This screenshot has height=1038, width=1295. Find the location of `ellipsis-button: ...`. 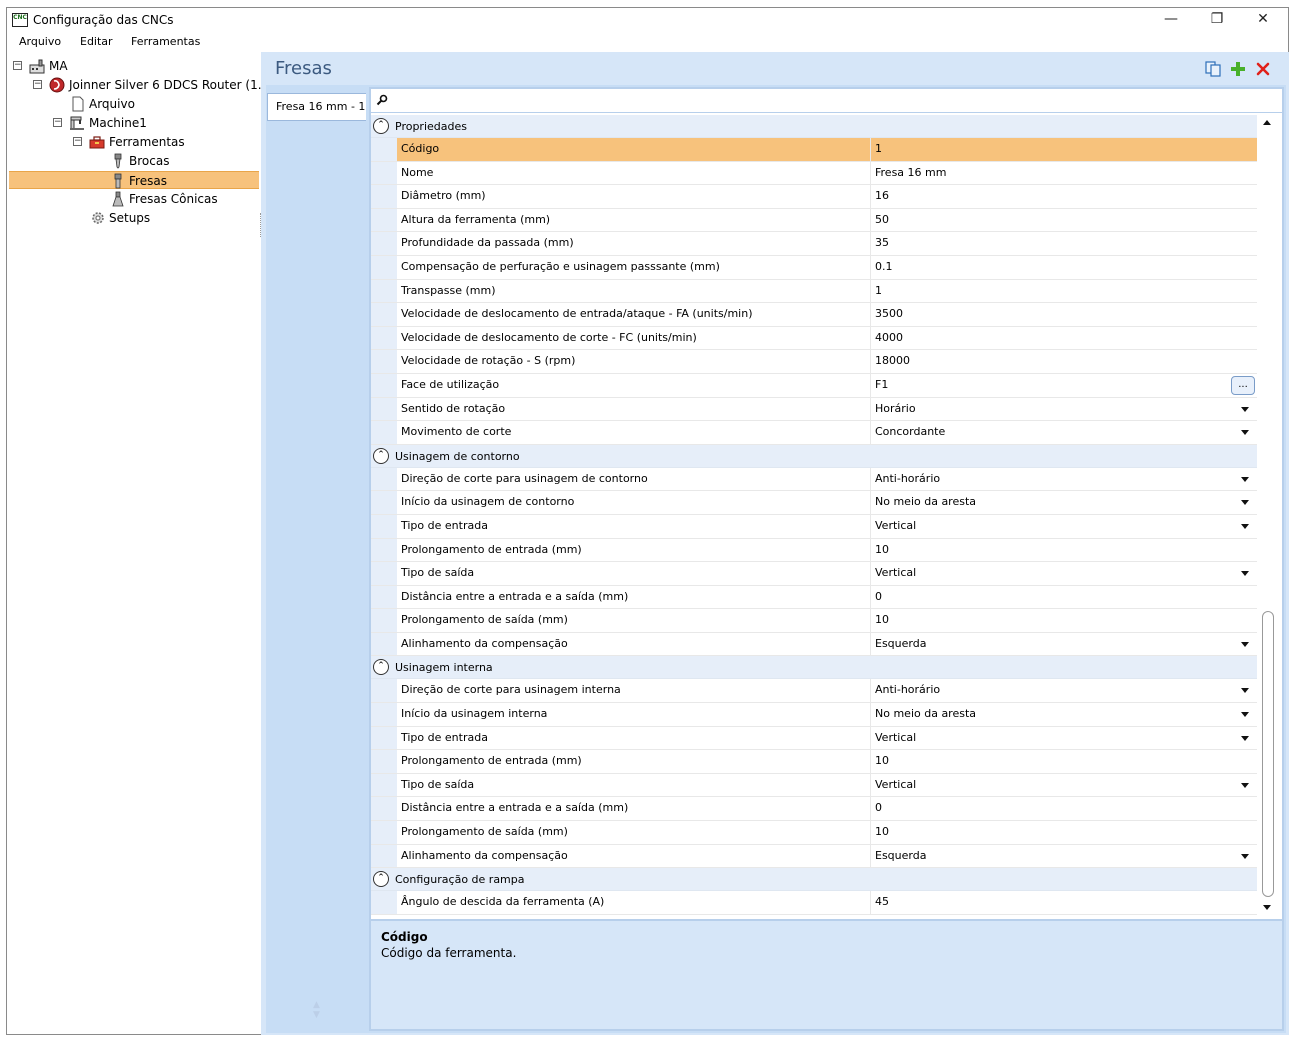

ellipsis-button: ... is located at coordinates (1243, 385).